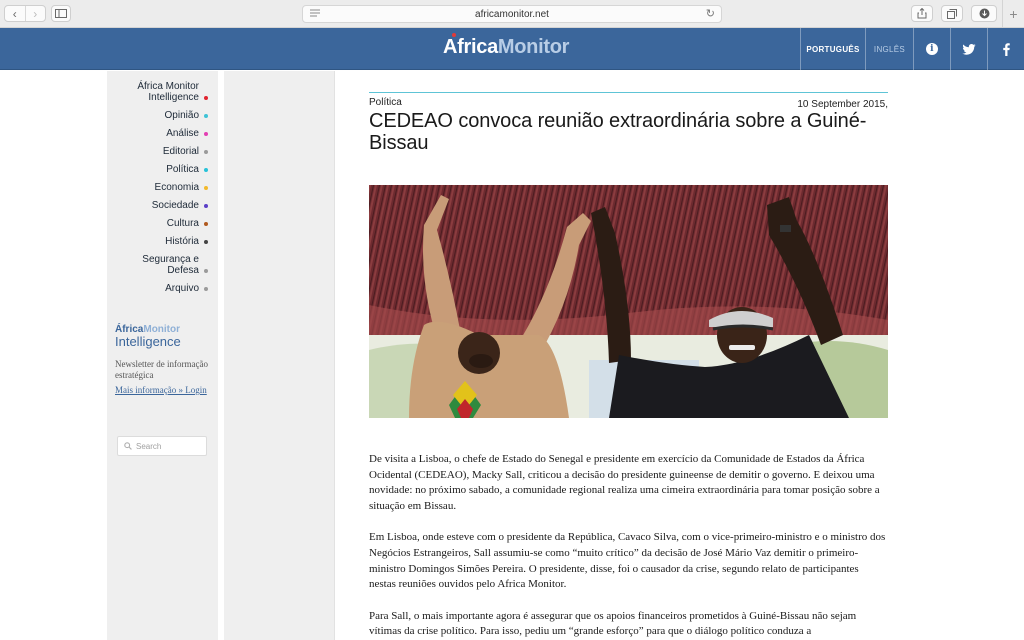 The width and height of the screenshot is (1024, 640). What do you see at coordinates (165, 390) in the screenshot?
I see `intelligence-login-link: Mais informação » Login` at bounding box center [165, 390].